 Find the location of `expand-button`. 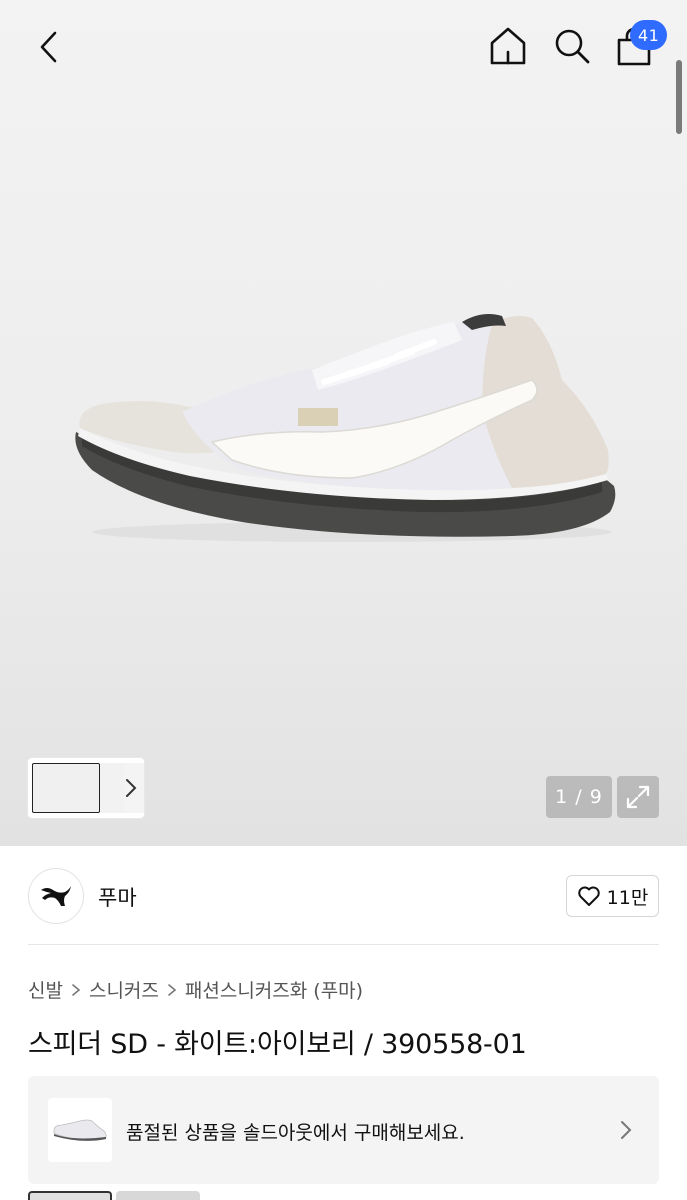

expand-button is located at coordinates (638, 797).